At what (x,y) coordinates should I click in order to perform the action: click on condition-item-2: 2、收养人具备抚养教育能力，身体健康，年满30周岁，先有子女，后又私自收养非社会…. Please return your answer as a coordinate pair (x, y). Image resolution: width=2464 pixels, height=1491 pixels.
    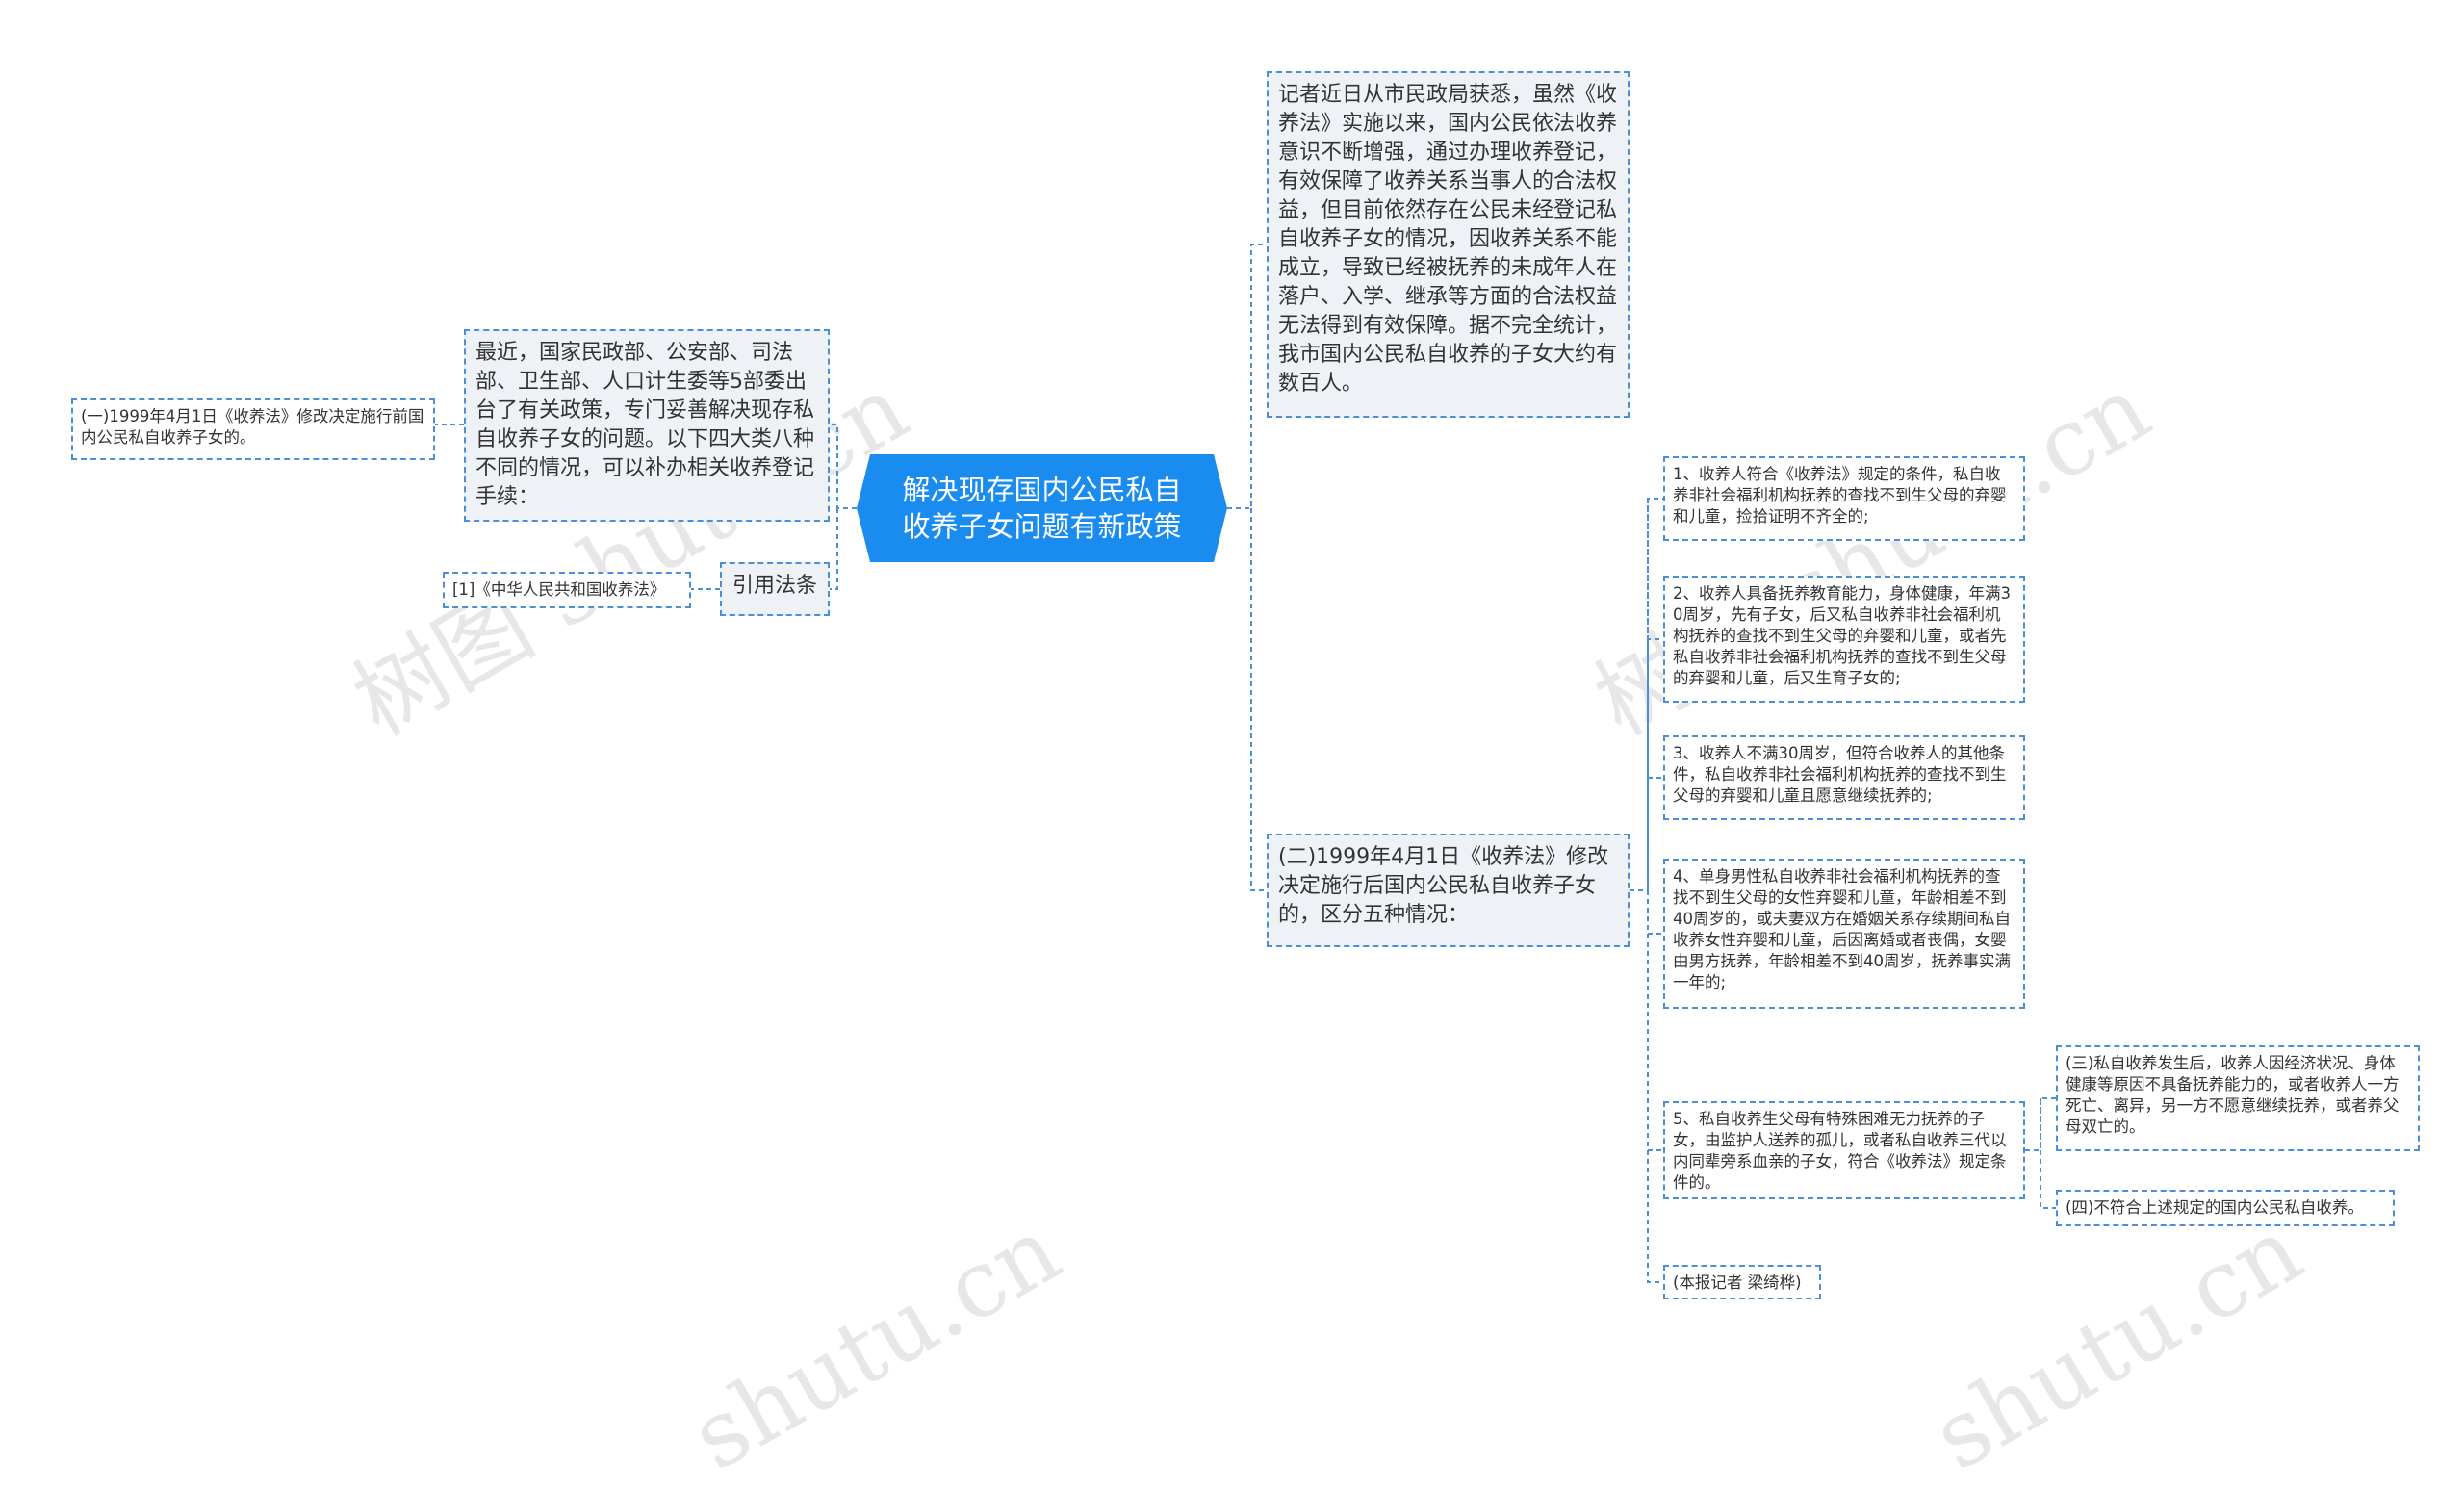
    Looking at the image, I should click on (1844, 639).